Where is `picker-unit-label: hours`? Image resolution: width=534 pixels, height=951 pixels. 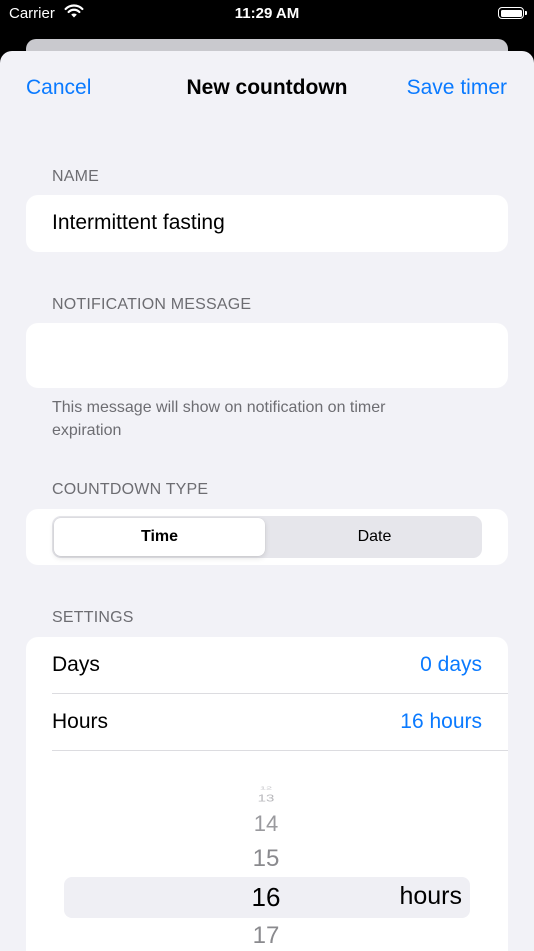 picker-unit-label: hours is located at coordinates (430, 896).